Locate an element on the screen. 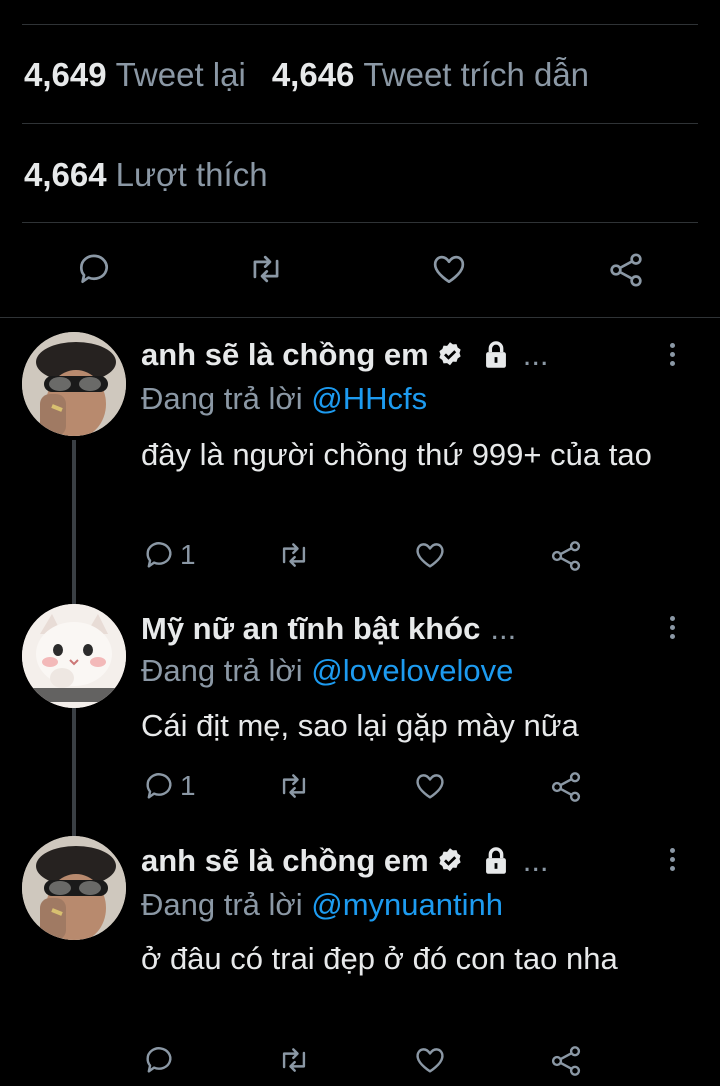  likes-stat: 4,664 Lượt thích is located at coordinates (146, 175).